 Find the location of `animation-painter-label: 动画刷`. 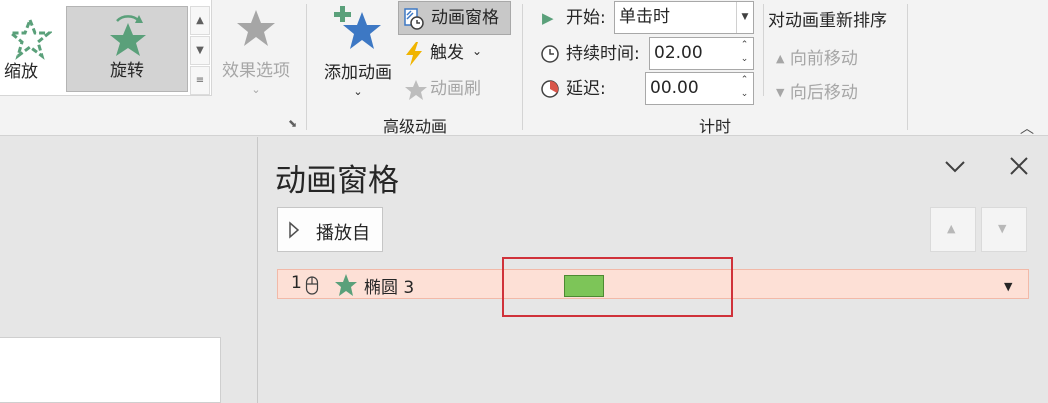

animation-painter-label: 动画刷 is located at coordinates (455, 89).